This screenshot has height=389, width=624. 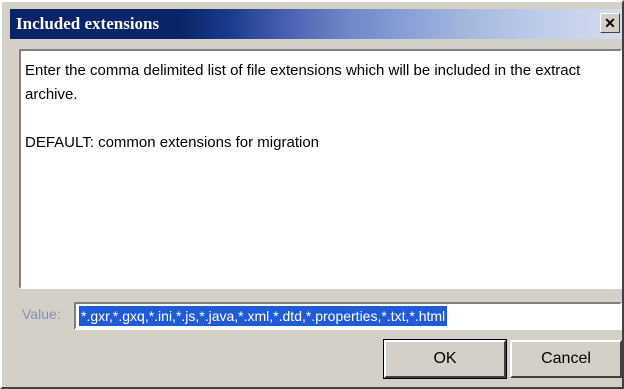 I want to click on description-default: DEFAULT: common extensions for migration, so click(x=172, y=142).